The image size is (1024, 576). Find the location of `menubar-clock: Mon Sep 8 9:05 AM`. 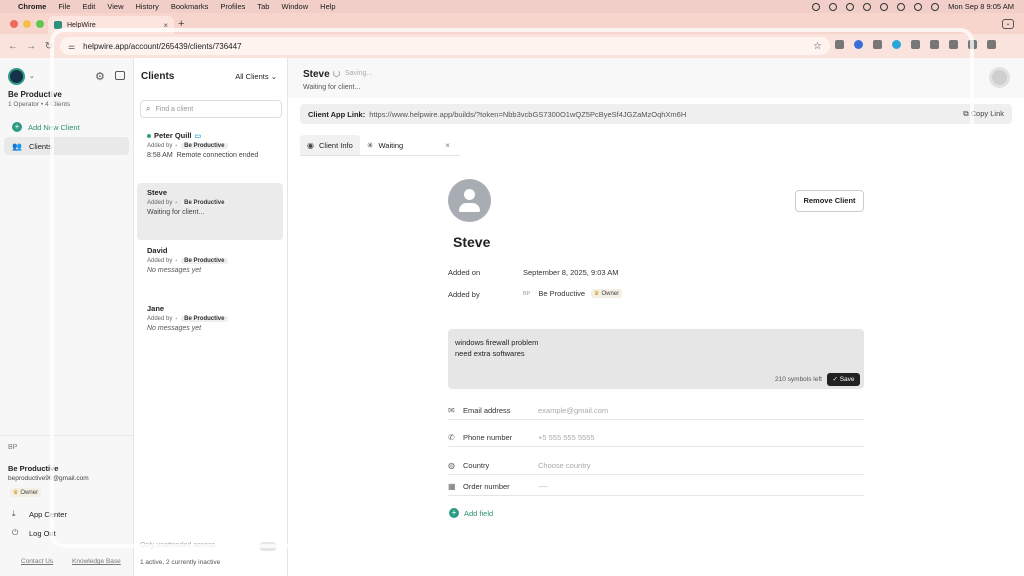

menubar-clock: Mon Sep 8 9:05 AM is located at coordinates (981, 6).